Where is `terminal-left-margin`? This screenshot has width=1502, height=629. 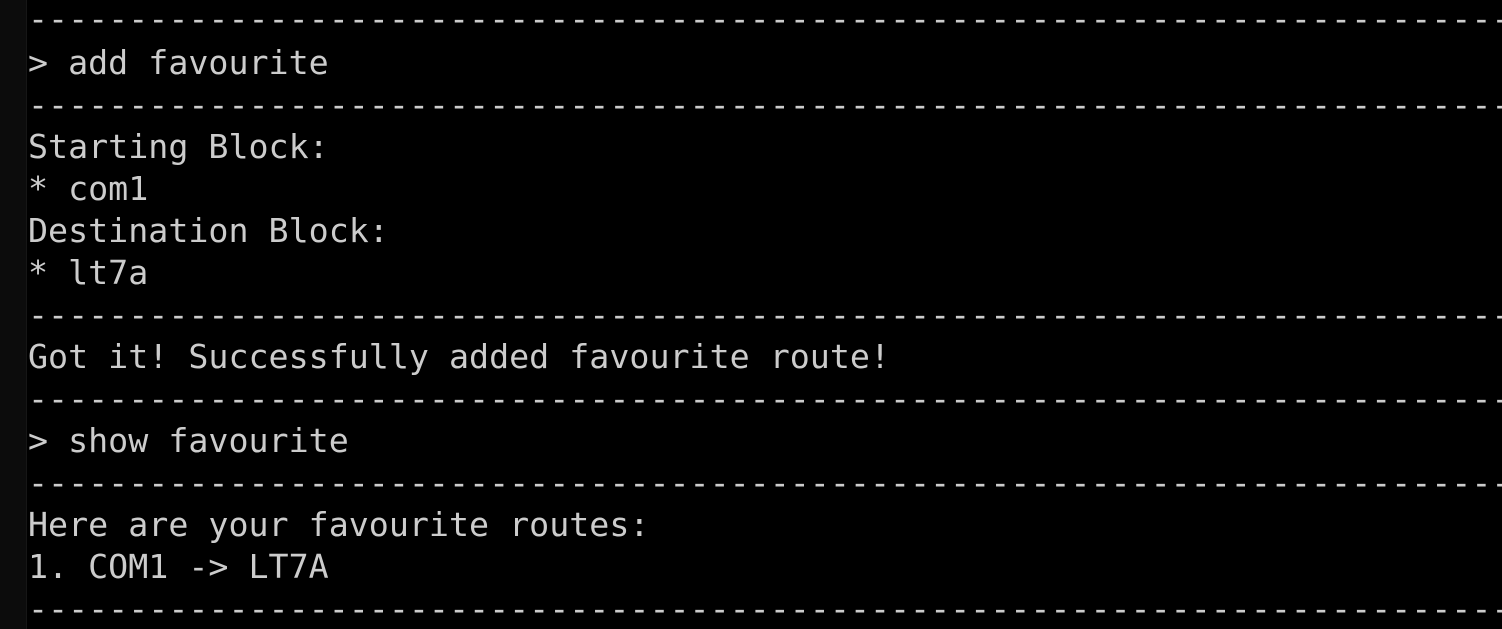
terminal-left-margin is located at coordinates (13, 314).